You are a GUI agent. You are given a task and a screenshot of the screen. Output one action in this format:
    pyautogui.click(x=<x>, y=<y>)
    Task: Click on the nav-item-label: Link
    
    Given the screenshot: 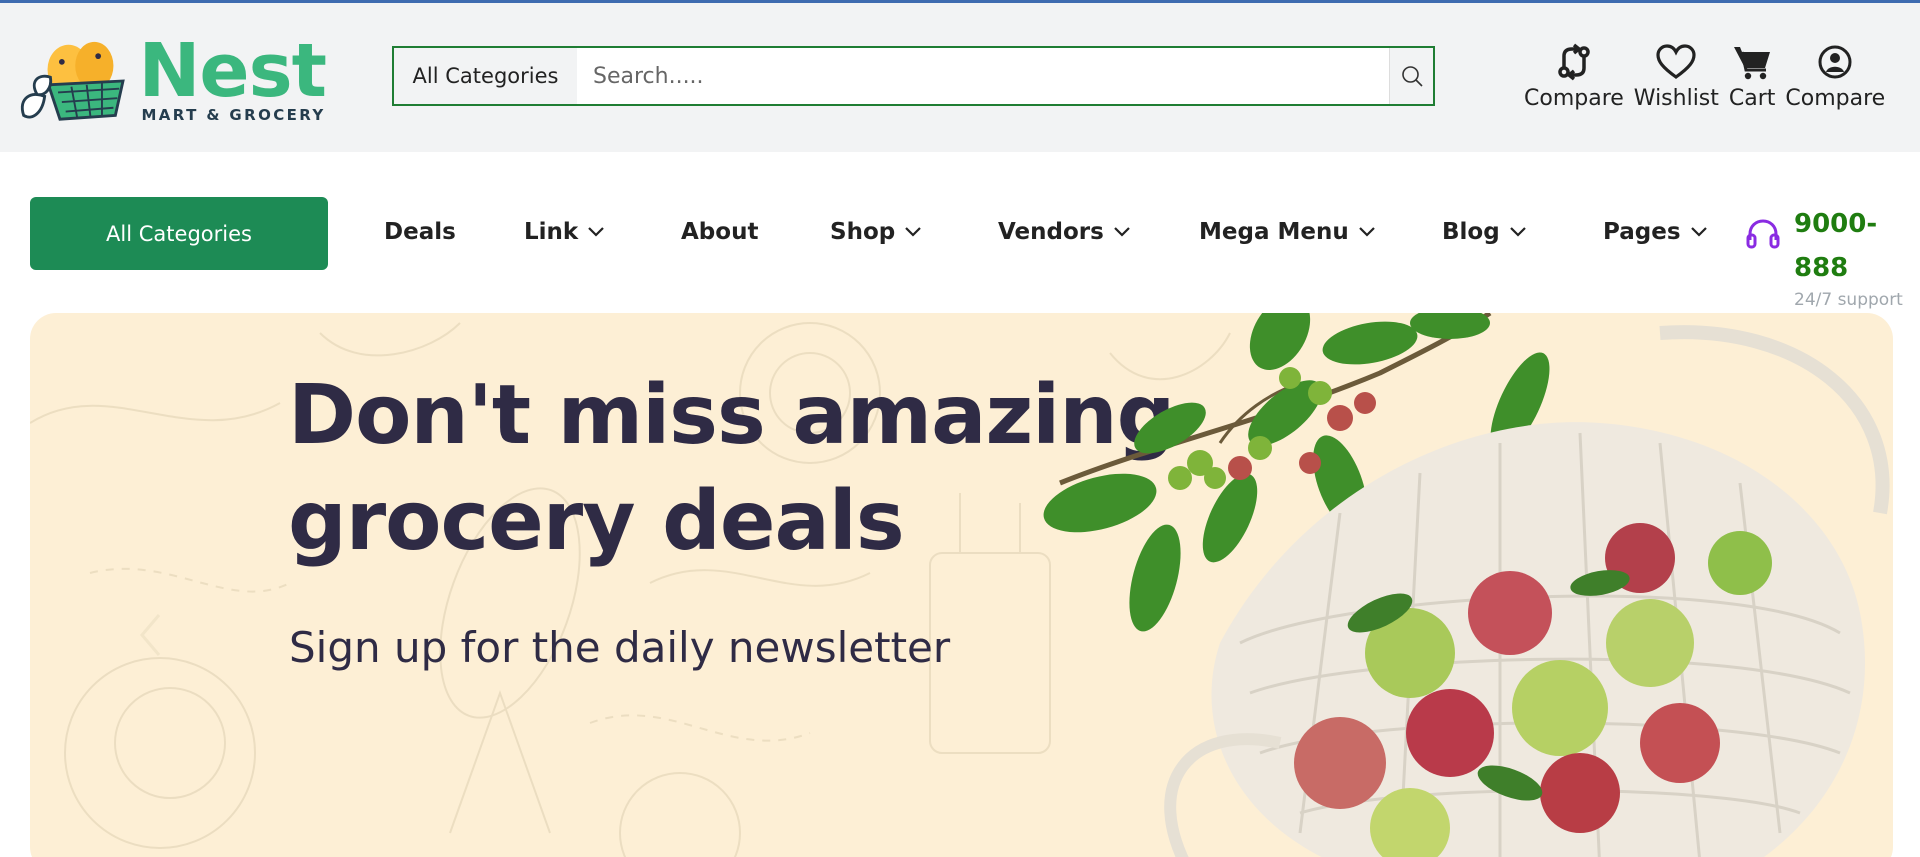 What is the action you would take?
    pyautogui.click(x=551, y=232)
    